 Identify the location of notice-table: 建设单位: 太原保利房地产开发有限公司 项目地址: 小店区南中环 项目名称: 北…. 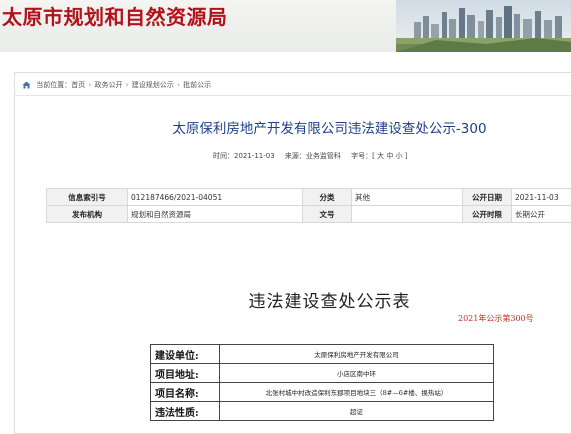
(322, 382).